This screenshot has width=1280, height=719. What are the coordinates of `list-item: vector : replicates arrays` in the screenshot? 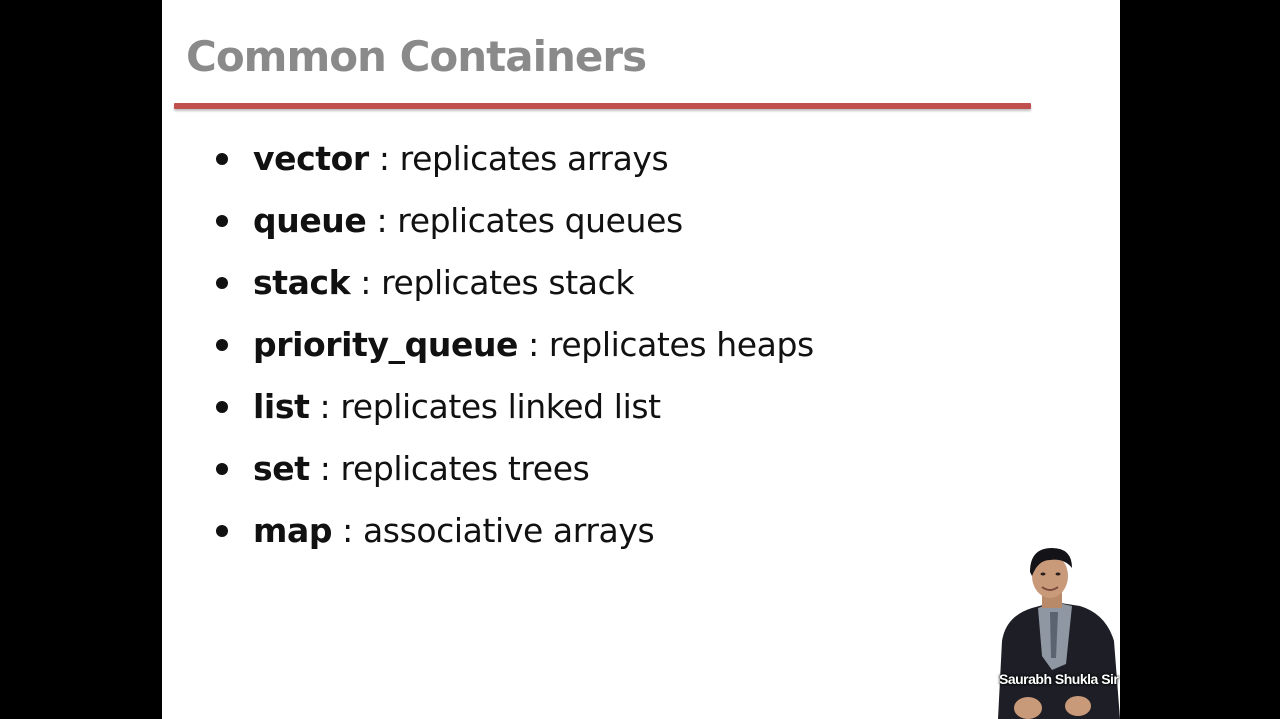 It's located at (513, 167).